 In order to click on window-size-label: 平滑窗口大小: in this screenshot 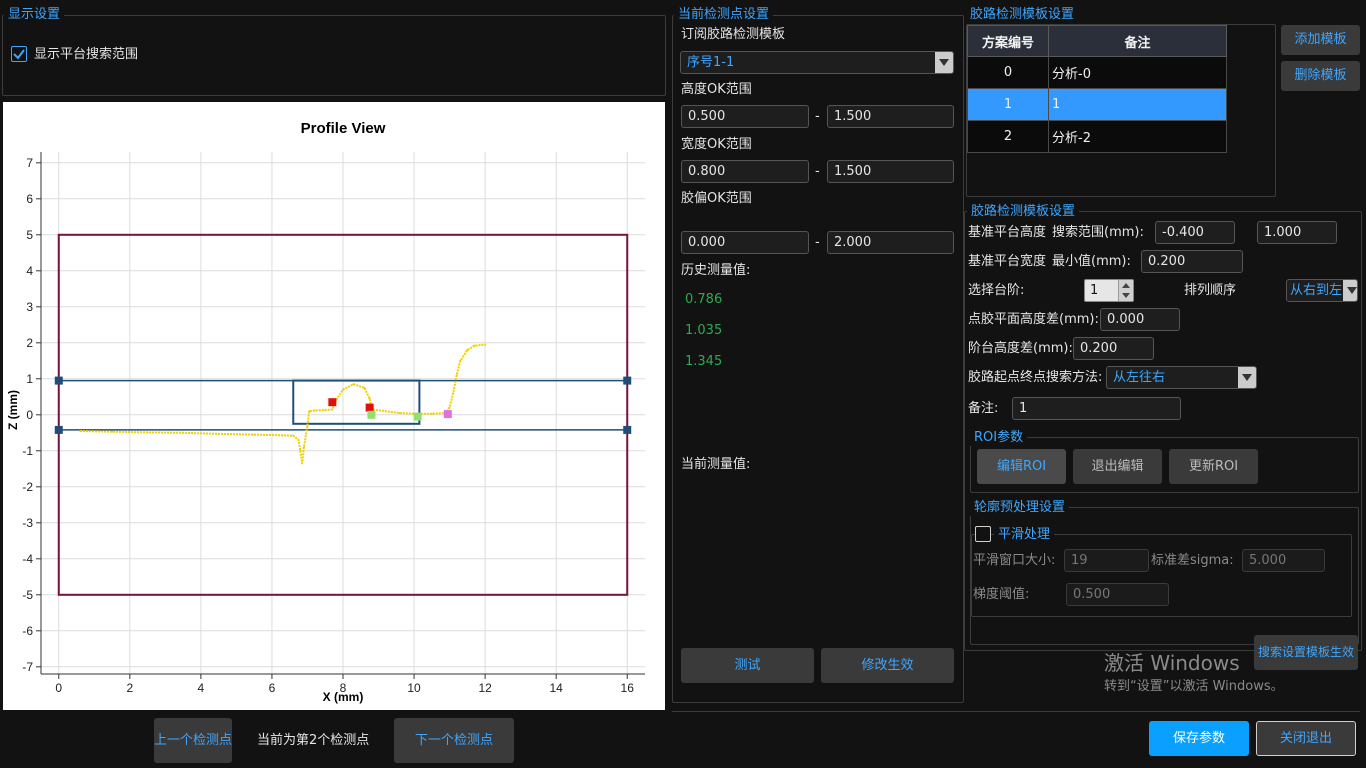, I will do `click(1014, 560)`.